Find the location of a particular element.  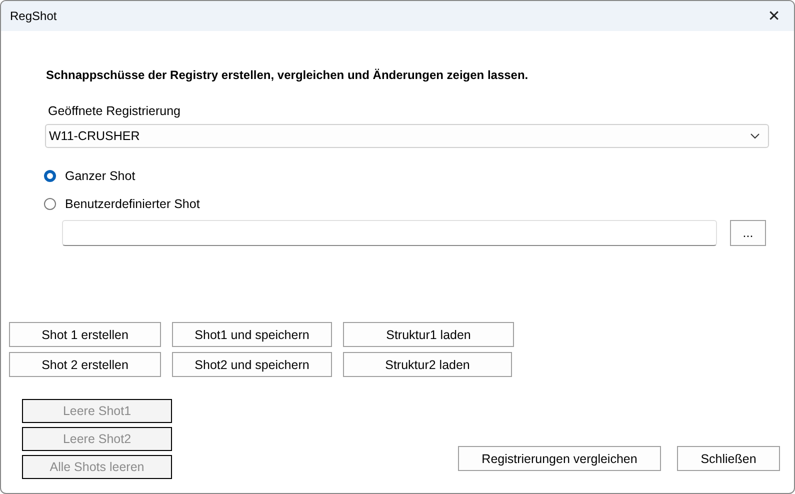

shot-button: Shot2 und speichern is located at coordinates (252, 364).